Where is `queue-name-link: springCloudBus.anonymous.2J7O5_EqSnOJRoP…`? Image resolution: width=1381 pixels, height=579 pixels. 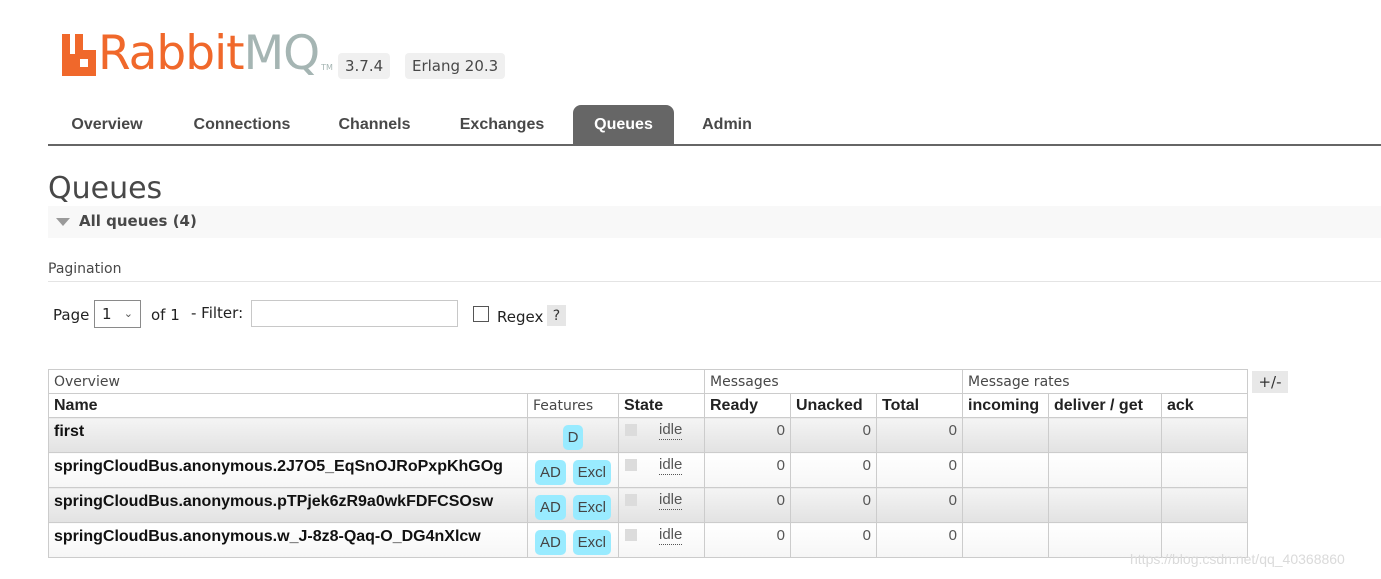 queue-name-link: springCloudBus.anonymous.2J7O5_EqSnOJRoP… is located at coordinates (278, 466).